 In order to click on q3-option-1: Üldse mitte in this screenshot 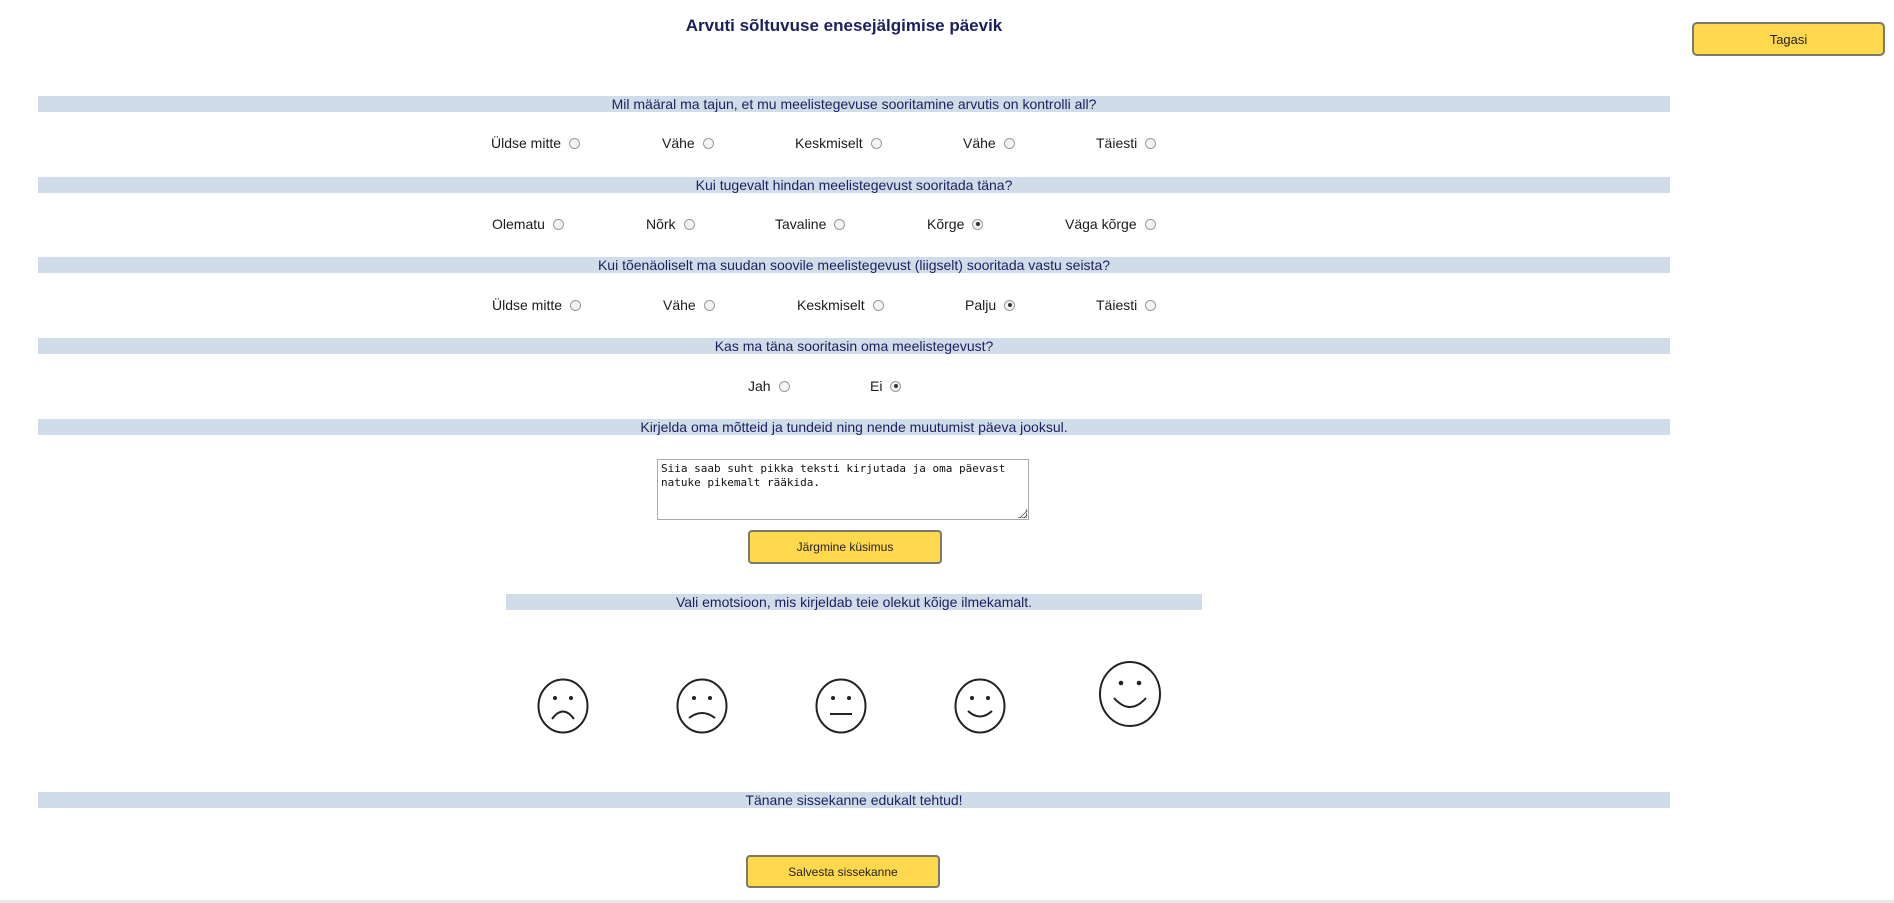, I will do `click(537, 305)`.